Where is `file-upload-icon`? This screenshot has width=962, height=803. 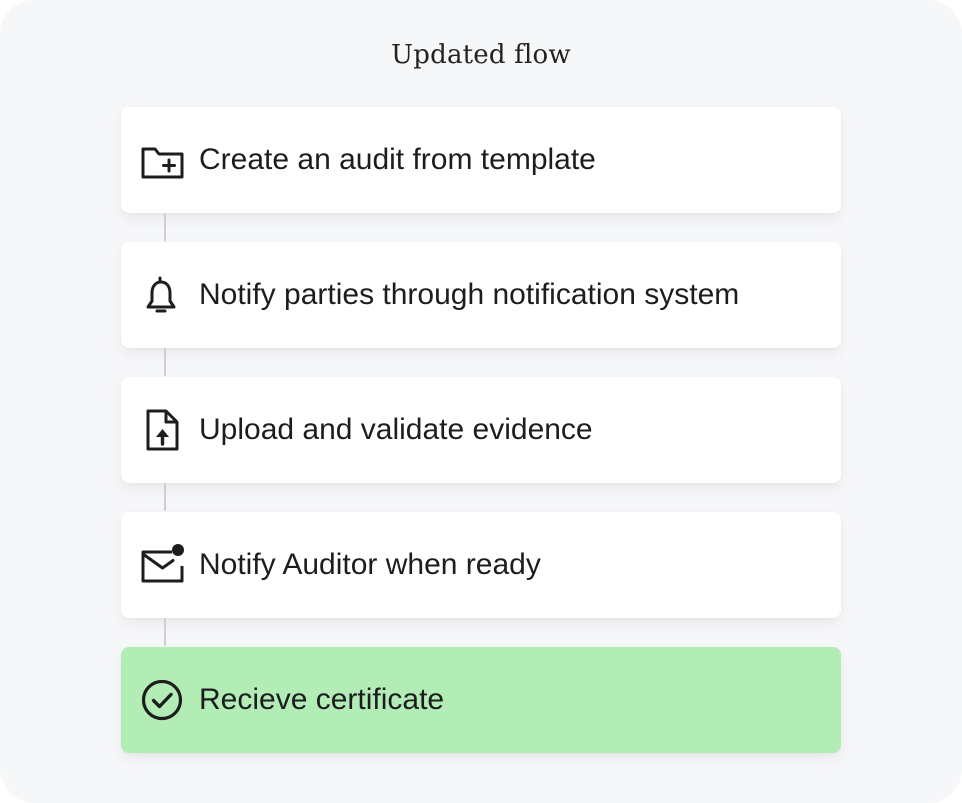 file-upload-icon is located at coordinates (163, 430).